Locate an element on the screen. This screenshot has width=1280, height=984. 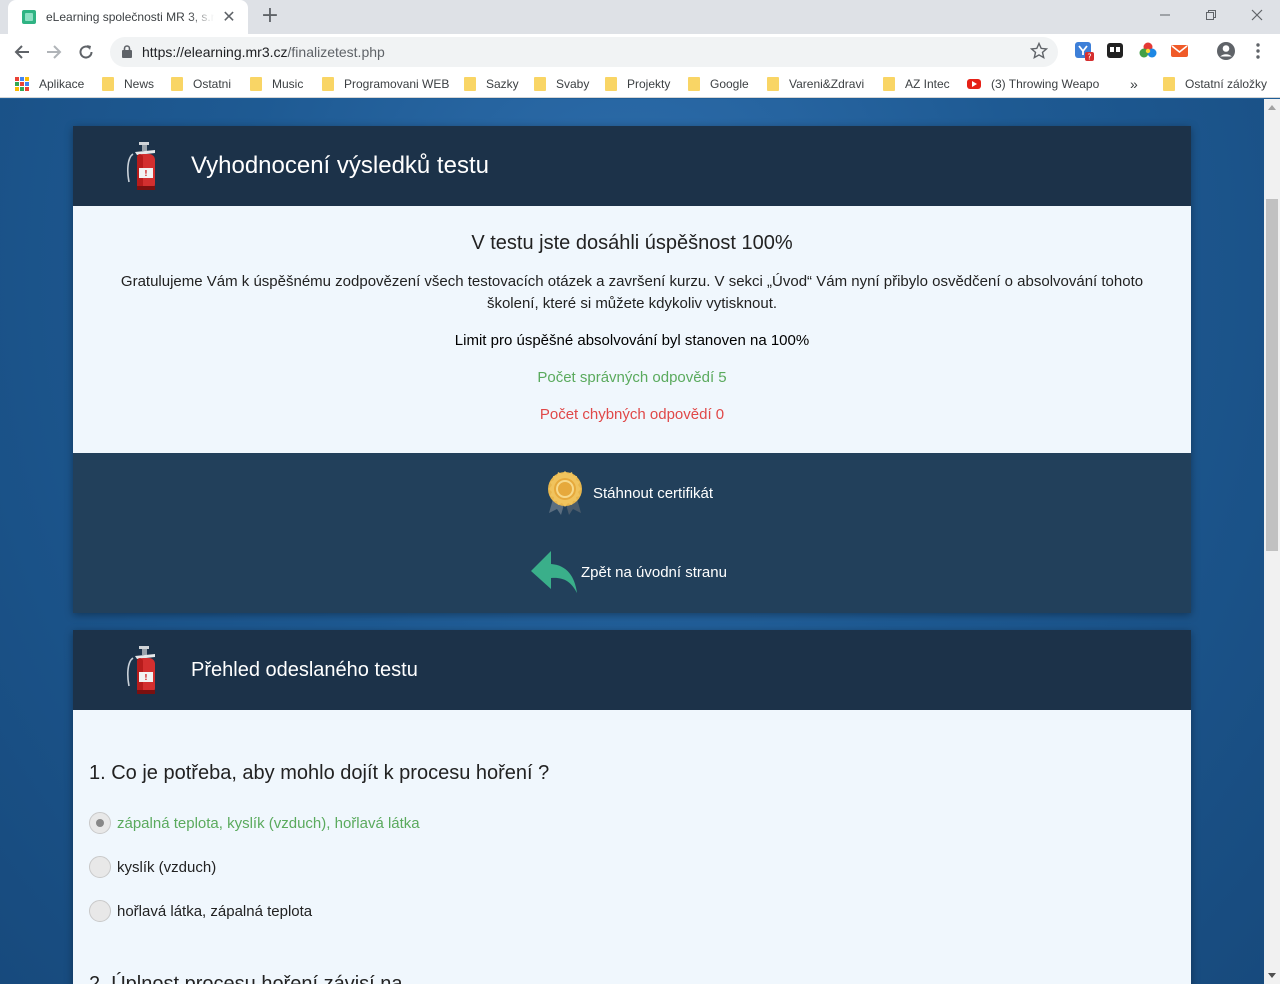
correct-count: Počet správných odpovědí 5 is located at coordinates (632, 377).